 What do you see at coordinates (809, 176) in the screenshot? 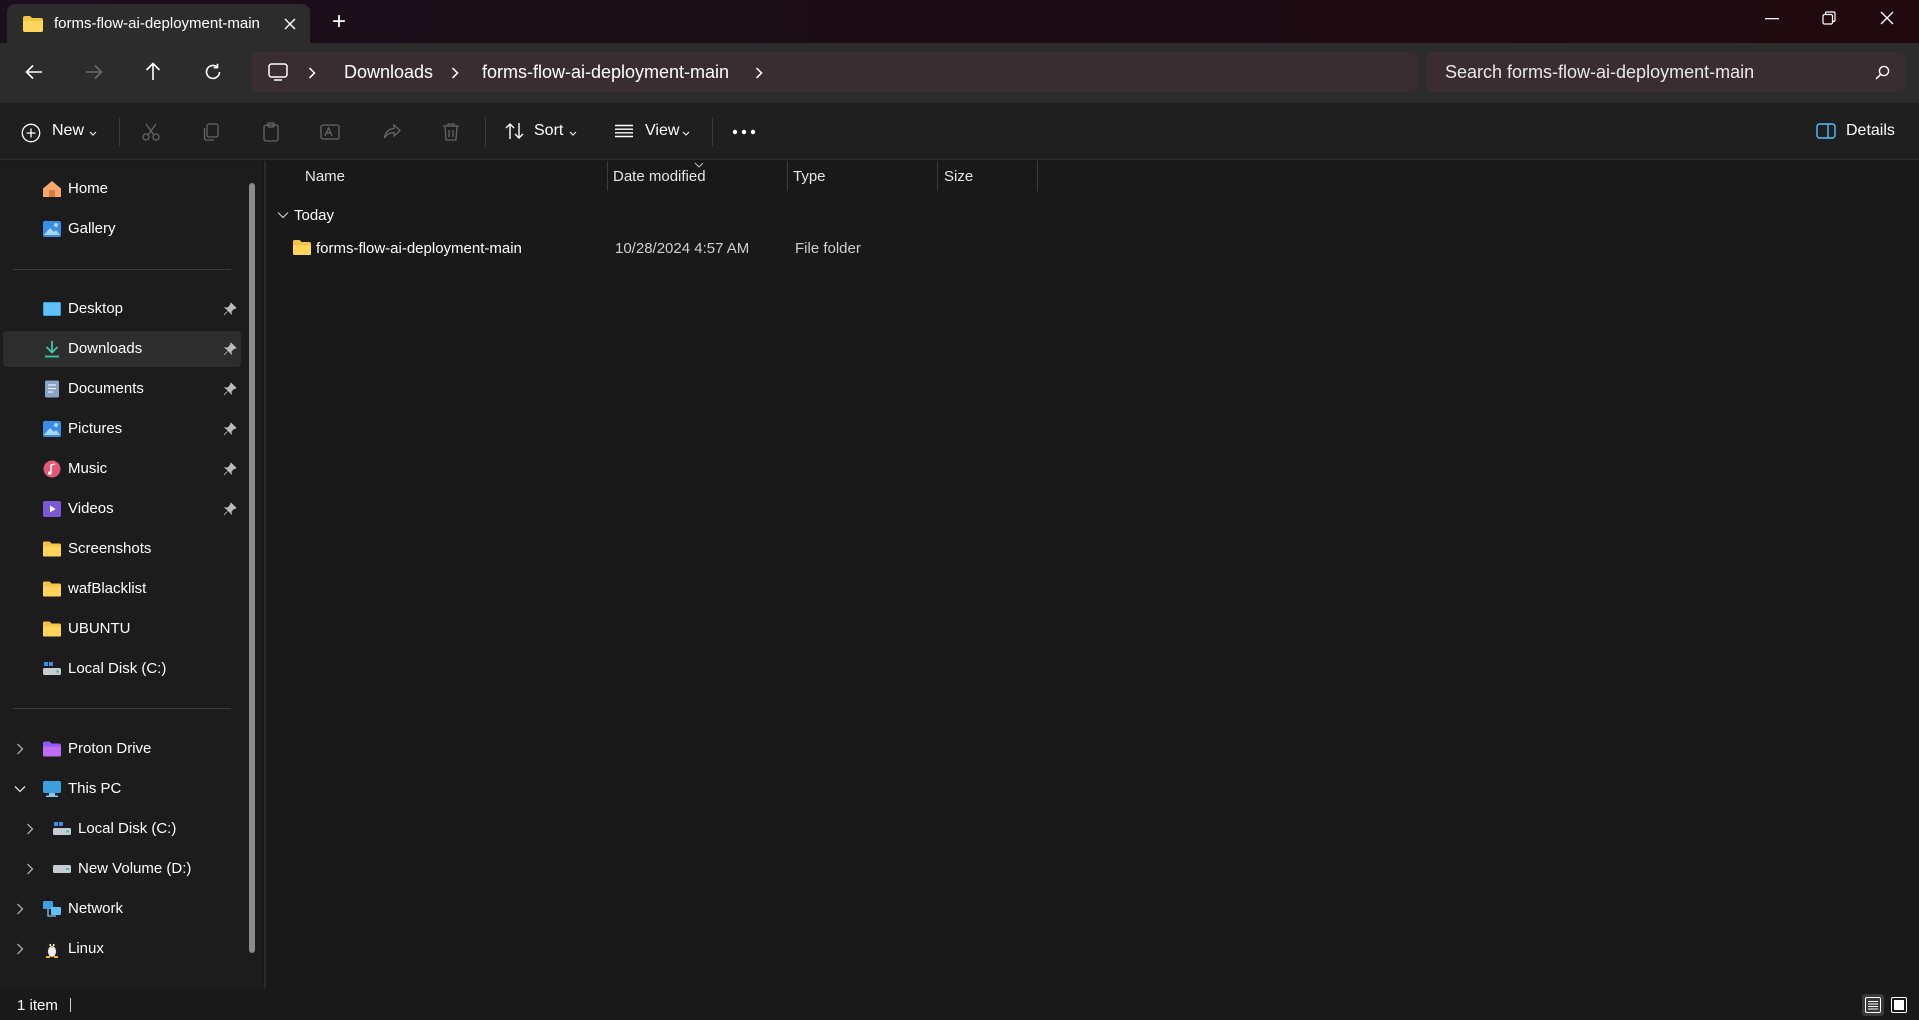
I see `column-header-label: Type` at bounding box center [809, 176].